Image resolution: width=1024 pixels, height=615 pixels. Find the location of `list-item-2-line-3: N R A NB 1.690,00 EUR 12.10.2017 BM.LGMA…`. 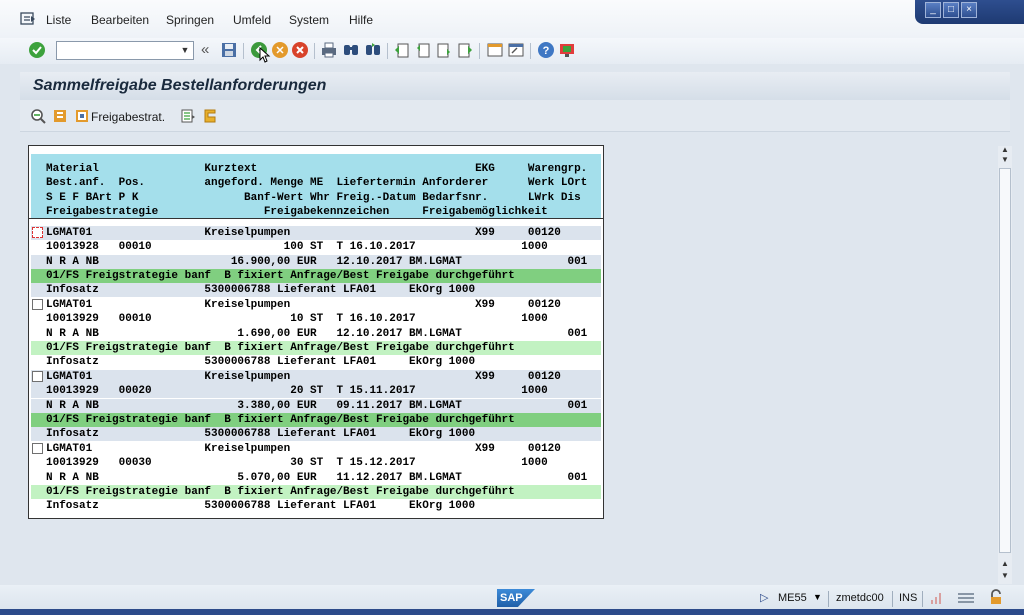

list-item-2-line-3: N R A NB 1.690,00 EUR 12.10.2017 BM.LGMA… is located at coordinates (316, 334).